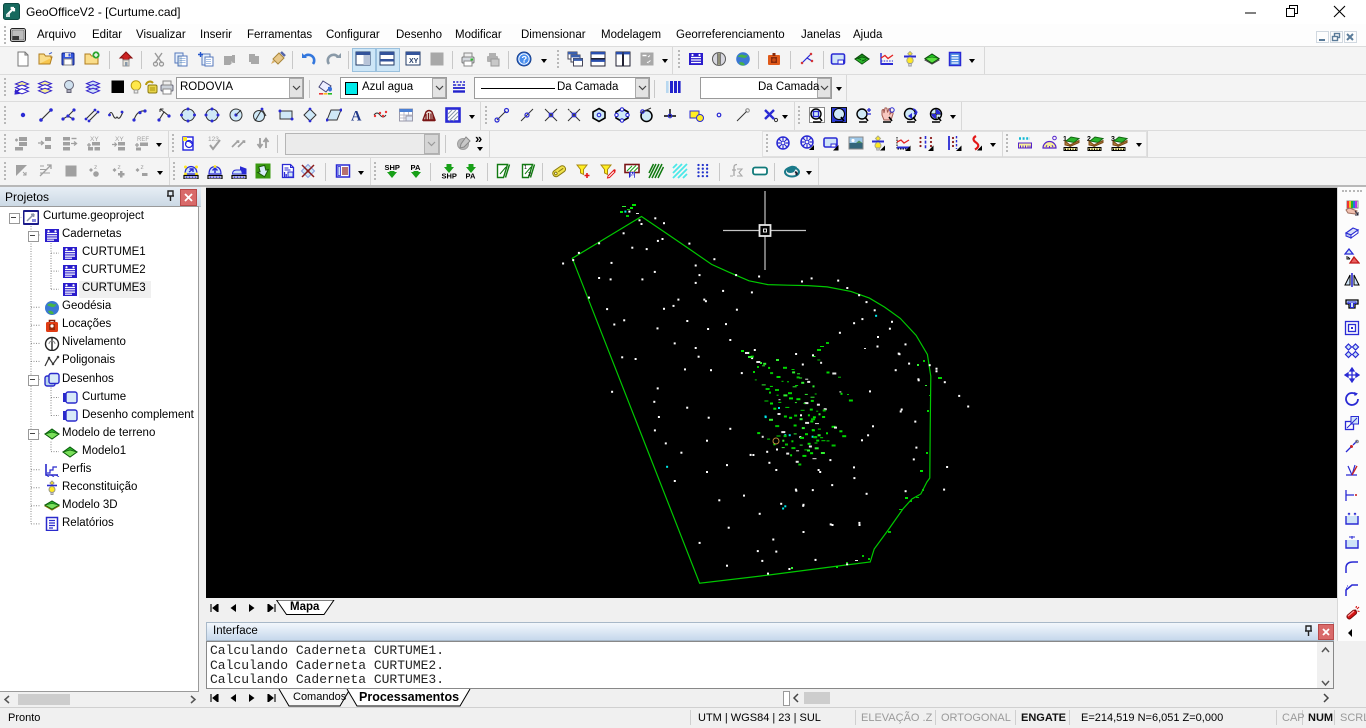 The width and height of the screenshot is (1366, 728). I want to click on svg-text: A, so click(356, 116).